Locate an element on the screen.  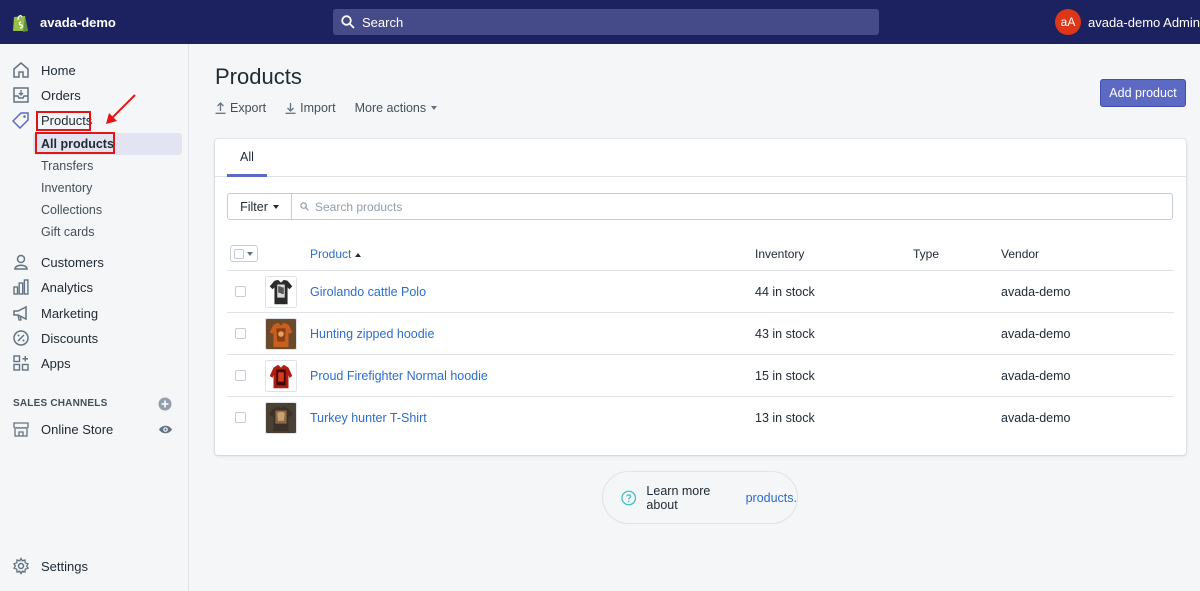
global-search-placeholder: Search is located at coordinates (383, 22).